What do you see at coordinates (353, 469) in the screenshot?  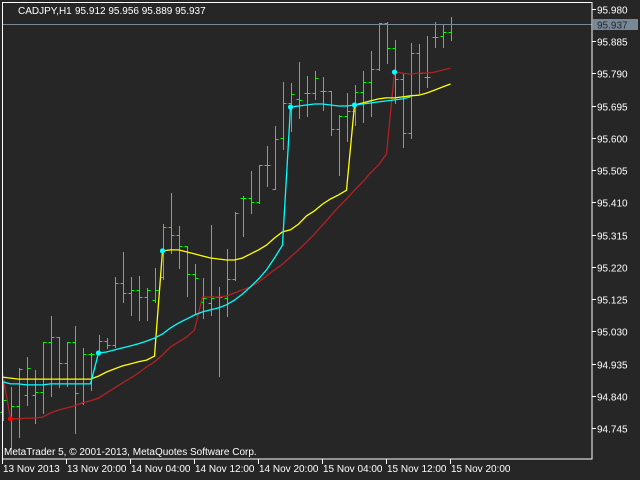 I see `time-tick-label: 15 Nov 04:00` at bounding box center [353, 469].